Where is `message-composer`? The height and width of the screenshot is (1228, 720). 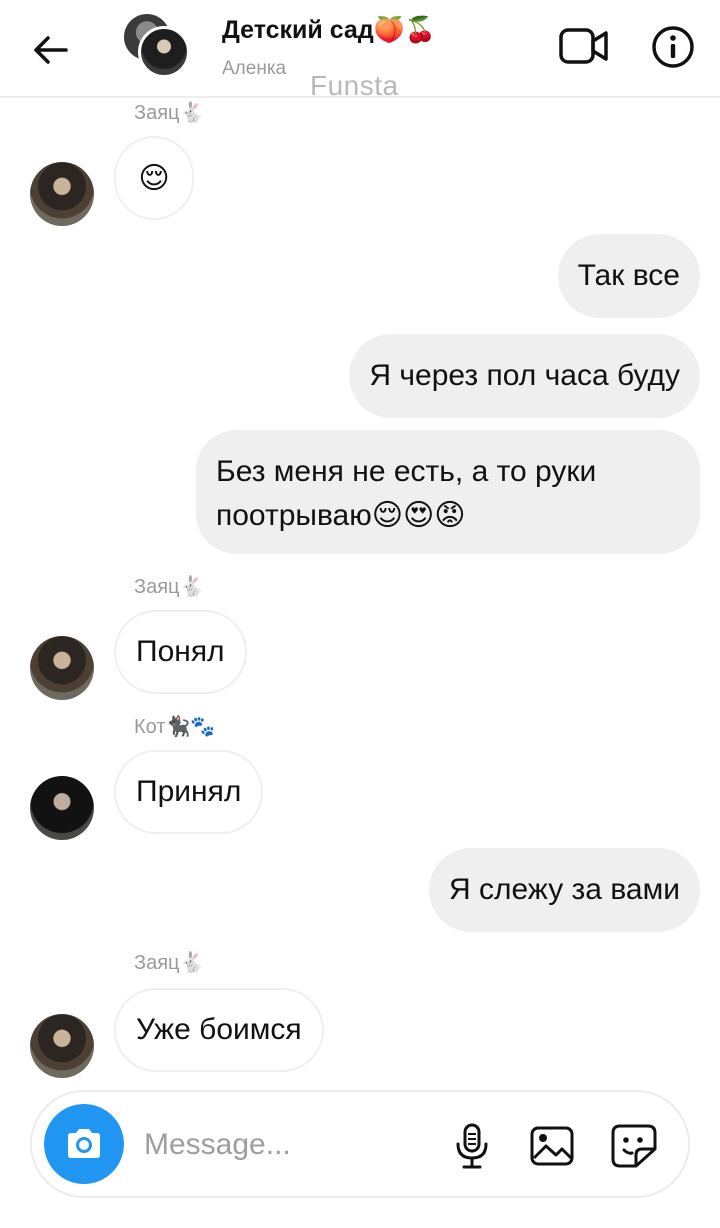
message-composer is located at coordinates (360, 1144).